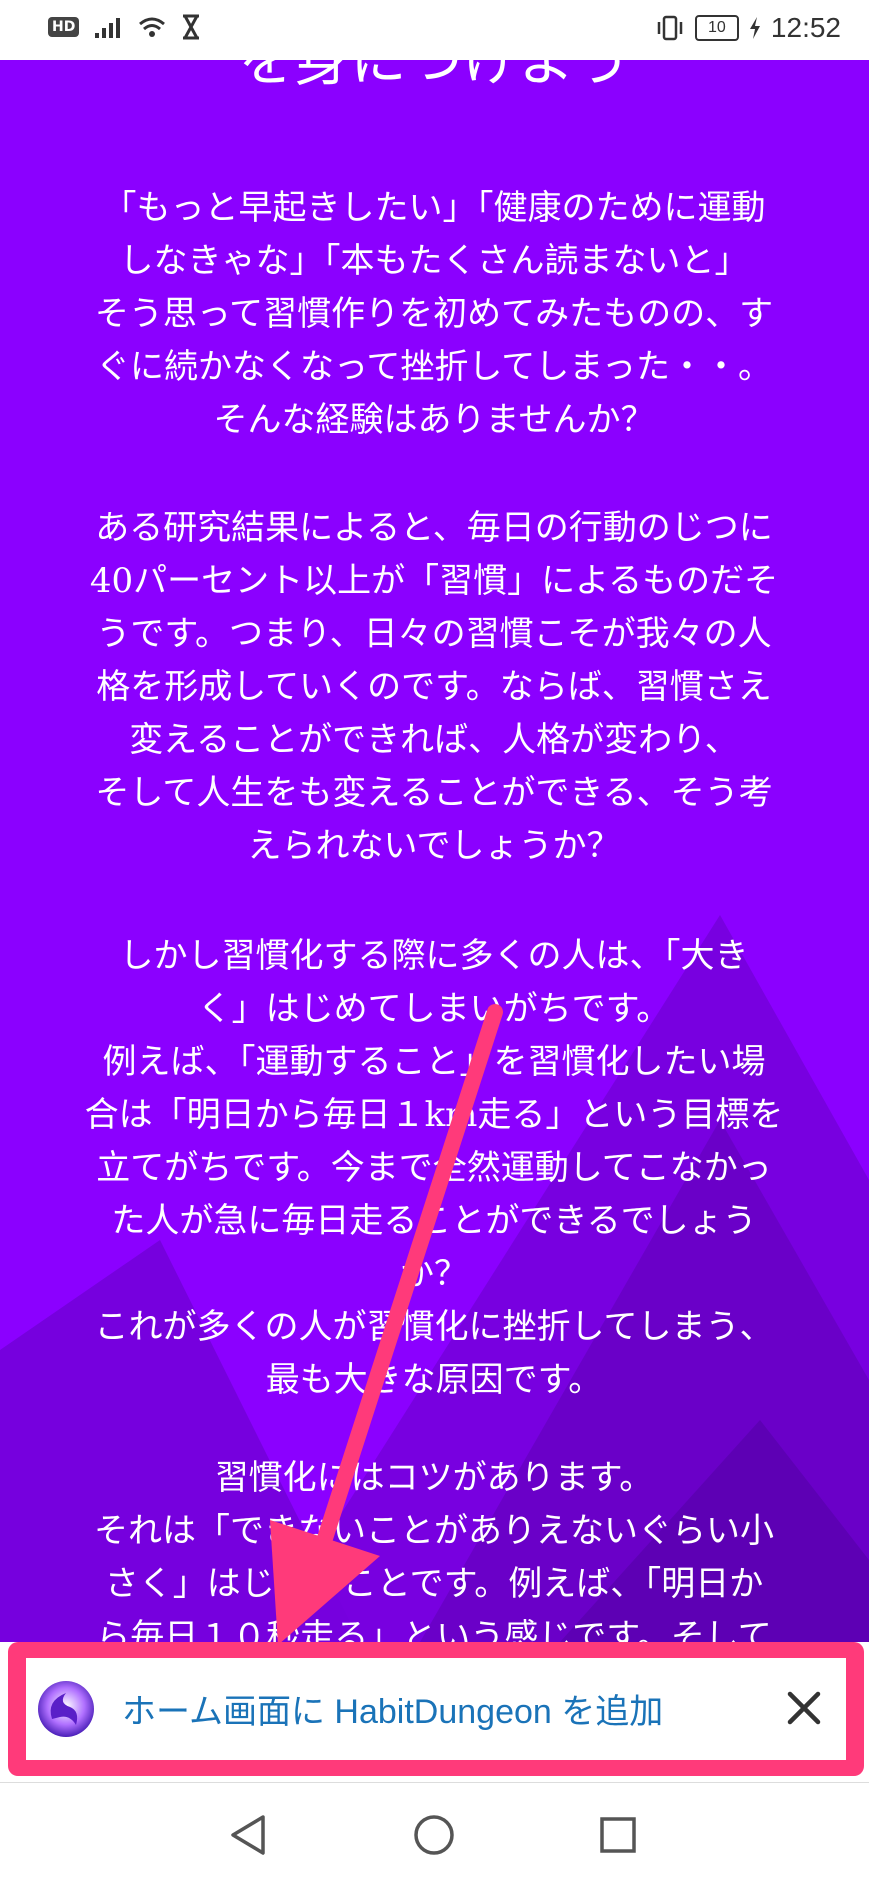  What do you see at coordinates (66, 1709) in the screenshot?
I see `habitdungeon-app-icon` at bounding box center [66, 1709].